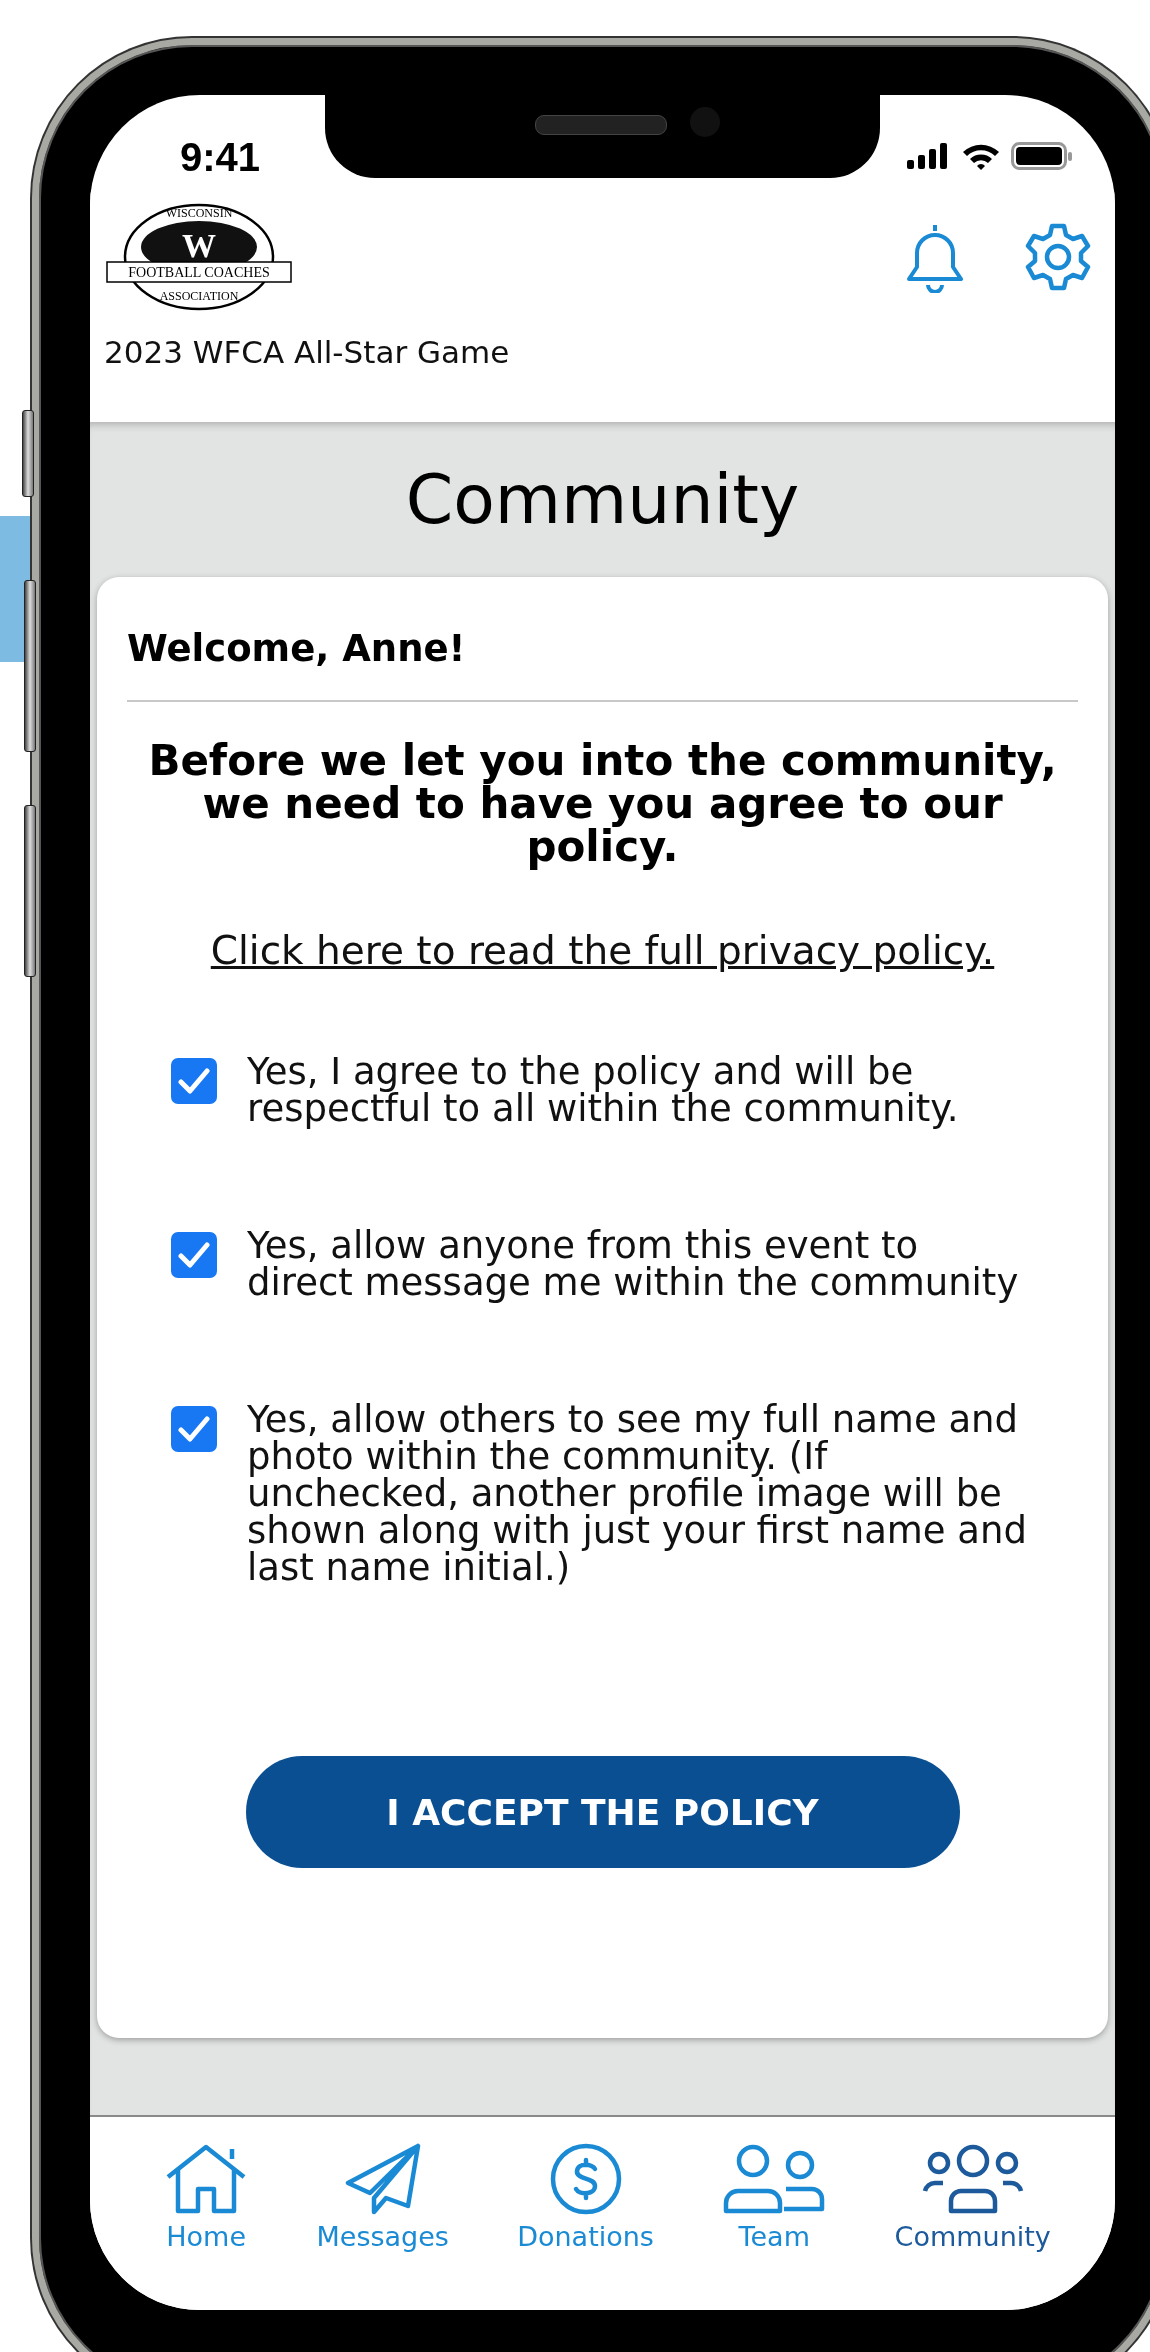 The width and height of the screenshot is (1150, 2352). What do you see at coordinates (602, 951) in the screenshot?
I see `privacy-policy-link: Click here to read the full privacy policy.` at bounding box center [602, 951].